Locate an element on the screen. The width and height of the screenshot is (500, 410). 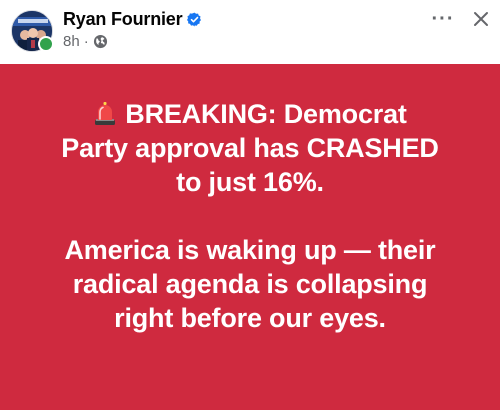
post-line-5: radical agenda is collapsing is located at coordinates (250, 284).